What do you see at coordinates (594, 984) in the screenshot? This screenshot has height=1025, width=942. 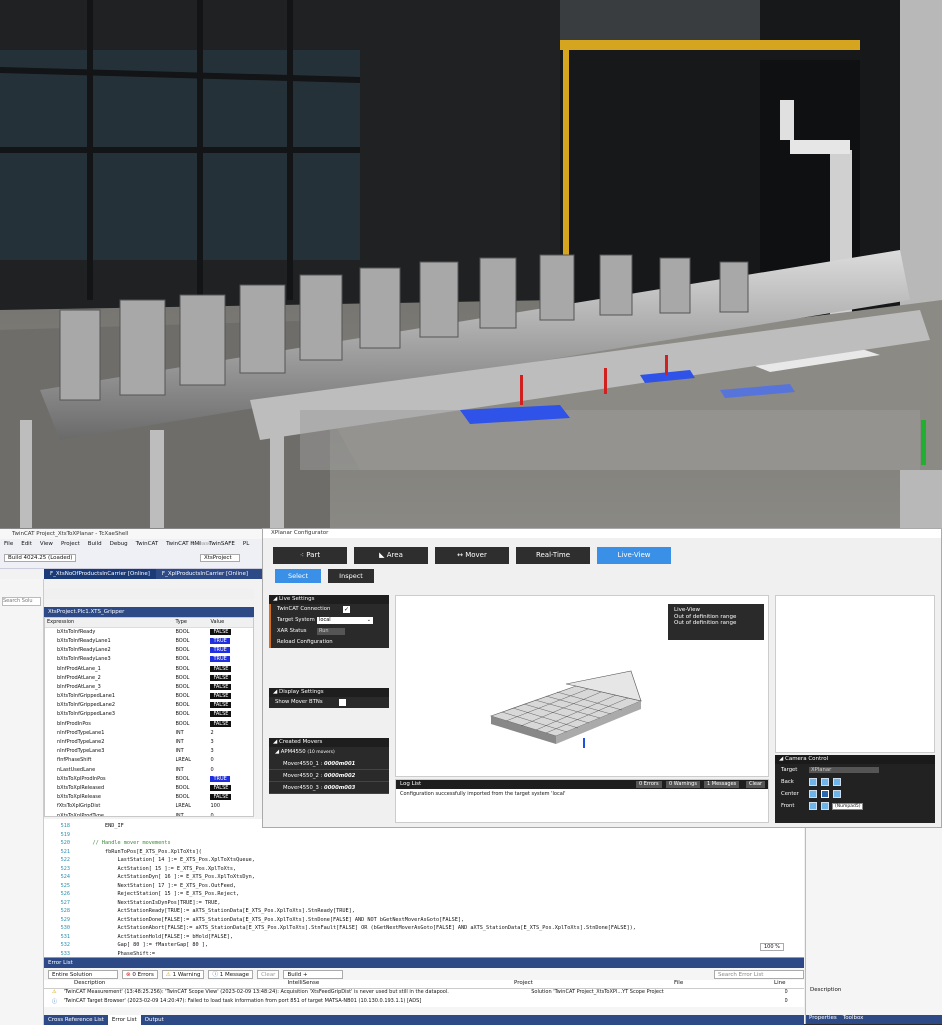 I see `col-project: Project` at bounding box center [594, 984].